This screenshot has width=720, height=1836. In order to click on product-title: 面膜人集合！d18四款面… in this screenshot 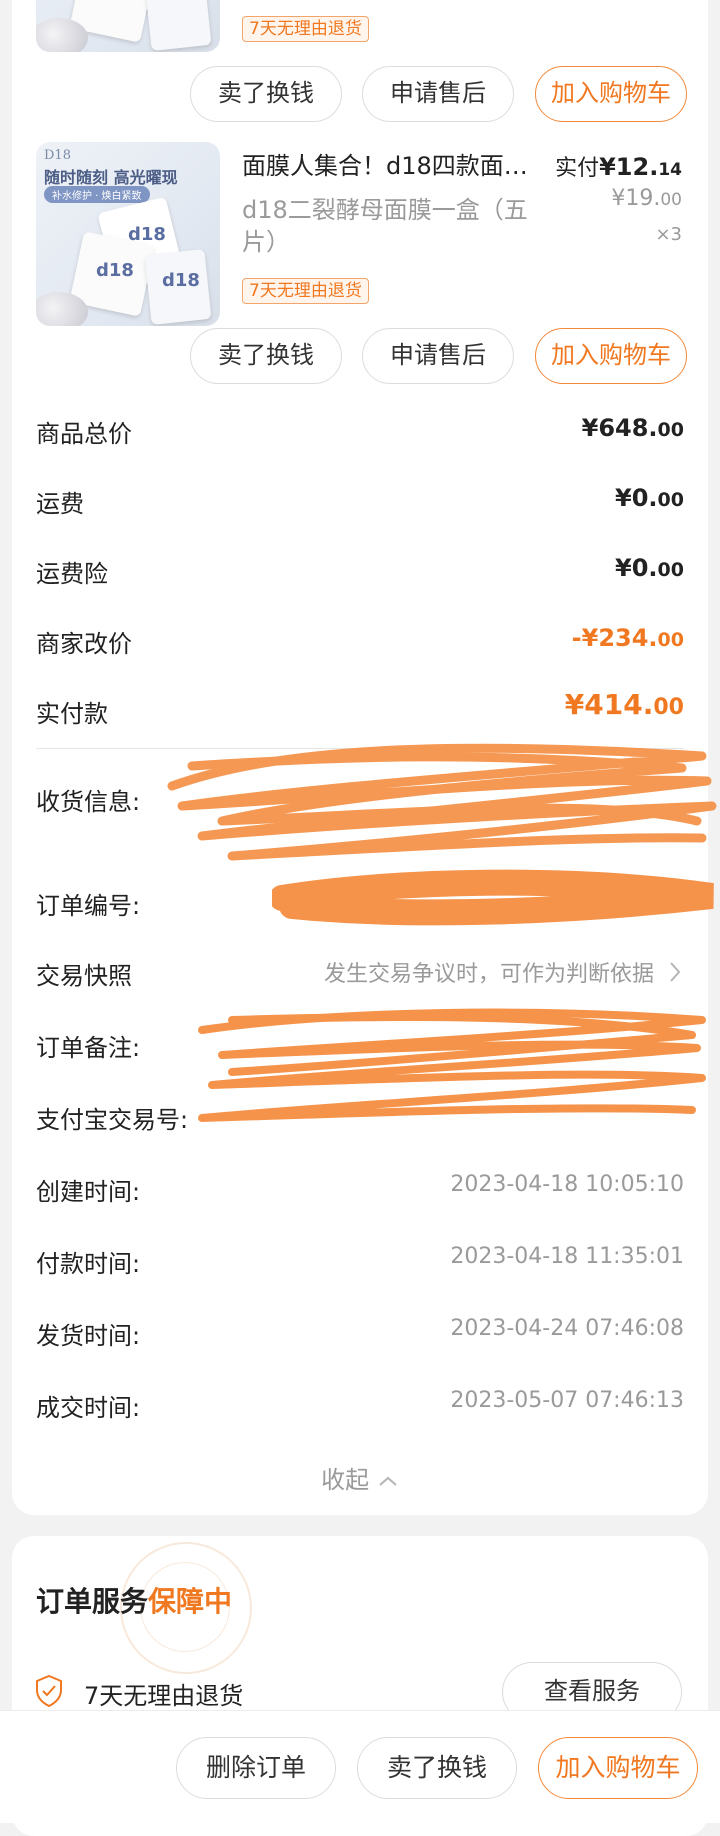, I will do `click(402, 163)`.